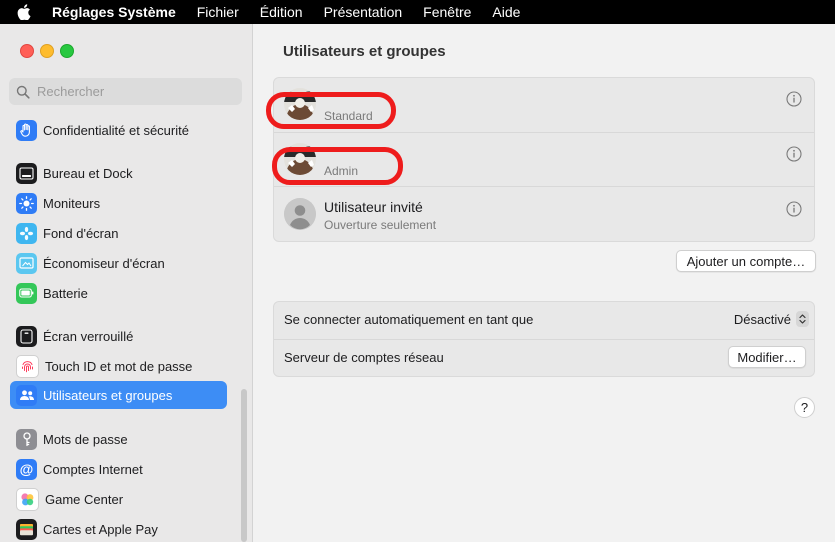 Image resolution: width=835 pixels, height=542 pixels. I want to click on user-name: Utilisateur invité, so click(373, 207).